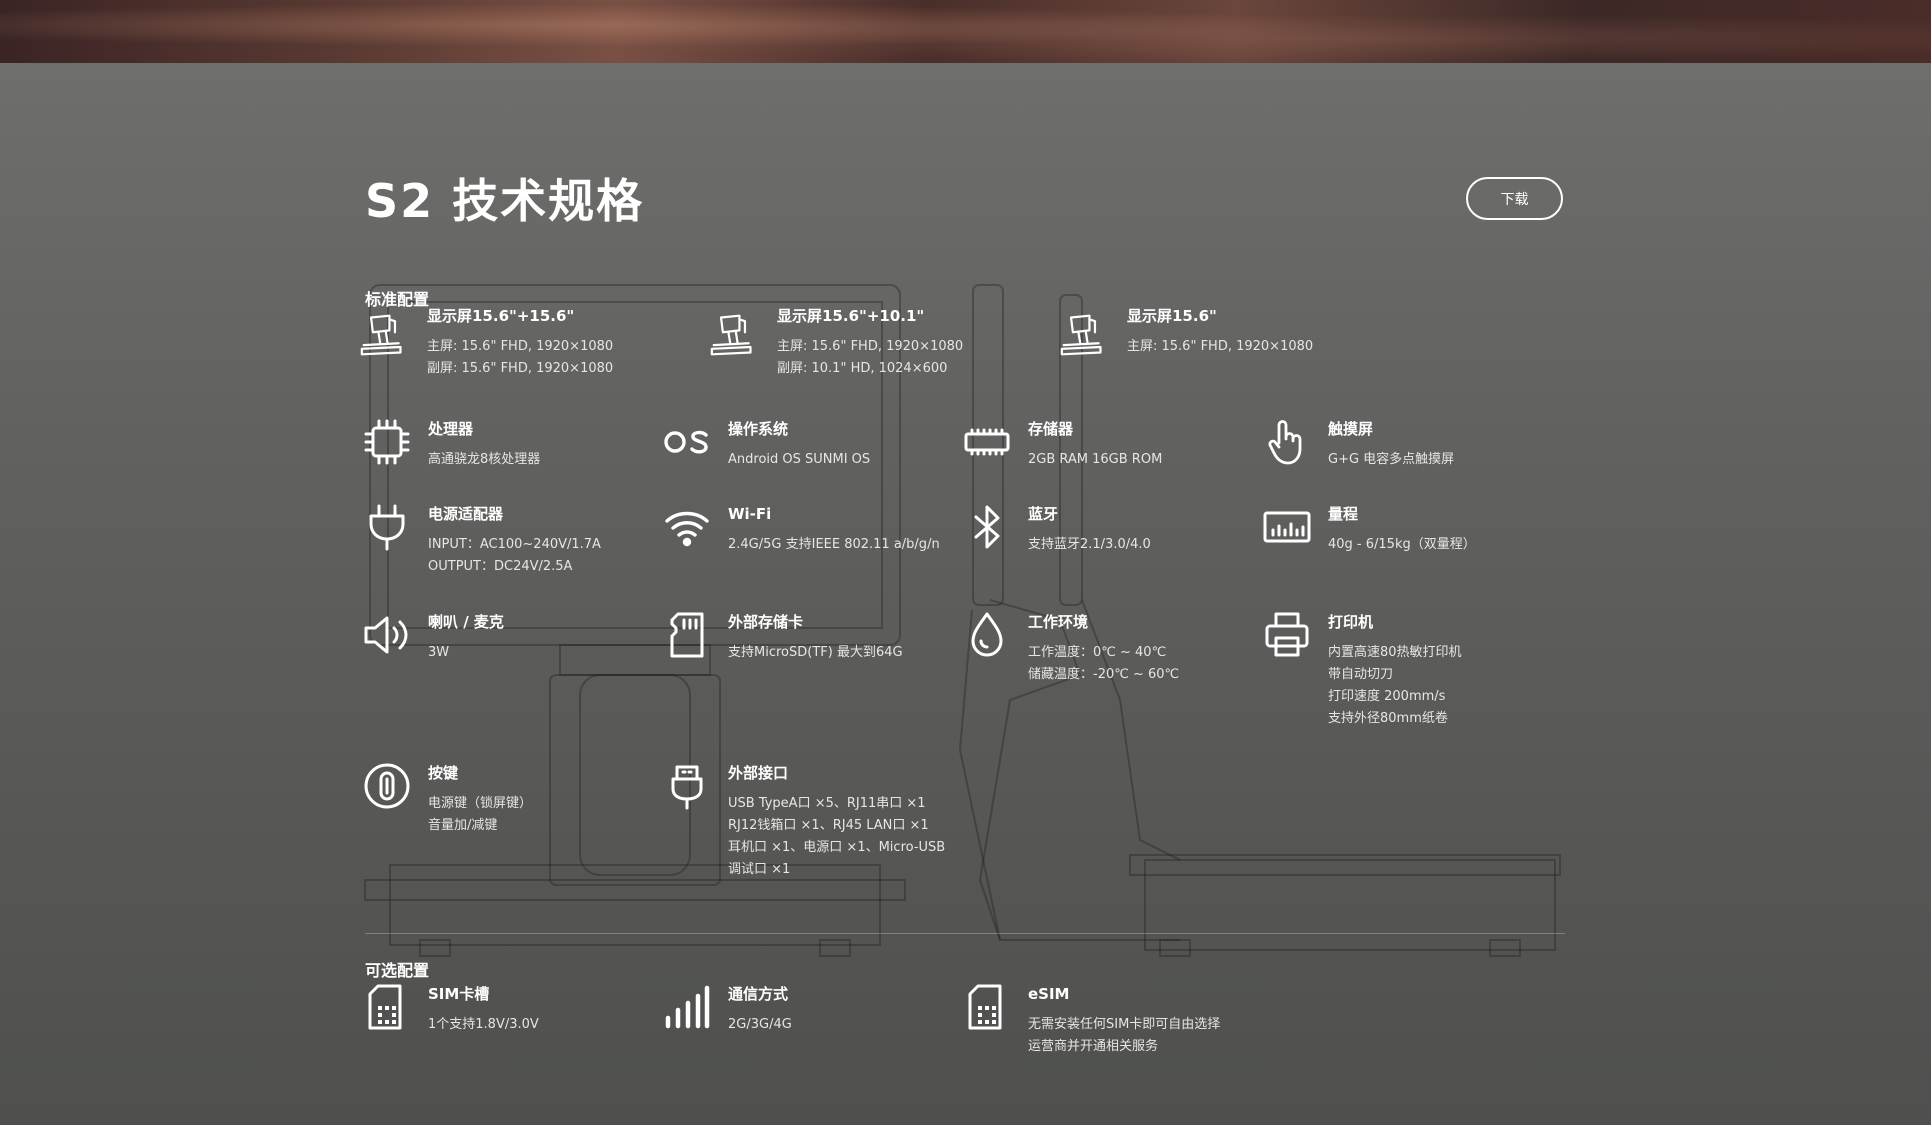 The image size is (1931, 1125). I want to click on spec-title: 电源适配器, so click(466, 514).